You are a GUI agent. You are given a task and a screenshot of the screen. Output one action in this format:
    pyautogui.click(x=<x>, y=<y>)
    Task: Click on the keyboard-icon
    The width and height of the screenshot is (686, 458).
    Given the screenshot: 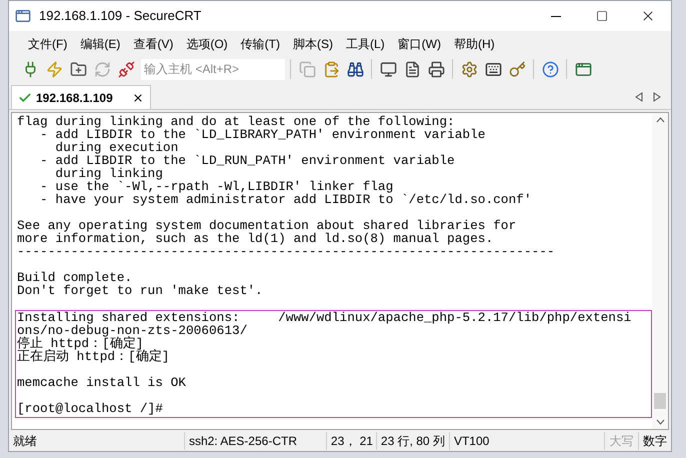 What is the action you would take?
    pyautogui.click(x=493, y=69)
    